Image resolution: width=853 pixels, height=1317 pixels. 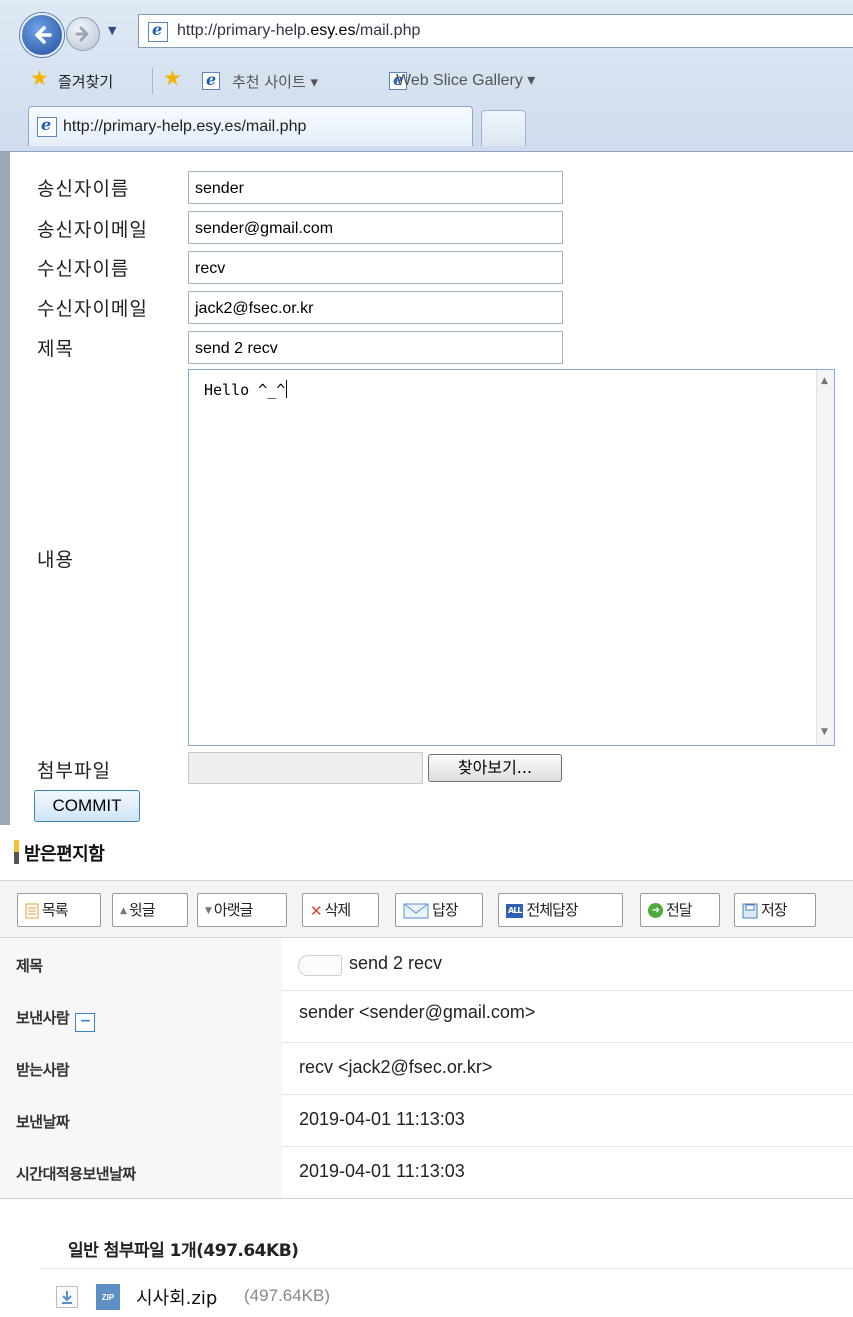 What do you see at coordinates (112, 30) in the screenshot?
I see `history-dropdown-icon: ▼` at bounding box center [112, 30].